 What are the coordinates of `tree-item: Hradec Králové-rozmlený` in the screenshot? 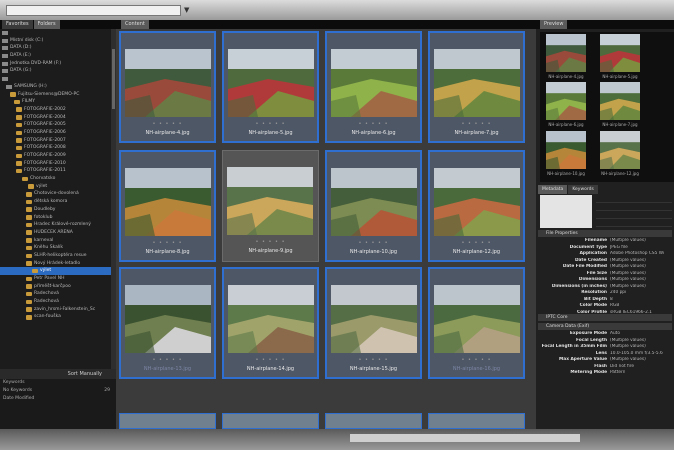 It's located at (58, 225).